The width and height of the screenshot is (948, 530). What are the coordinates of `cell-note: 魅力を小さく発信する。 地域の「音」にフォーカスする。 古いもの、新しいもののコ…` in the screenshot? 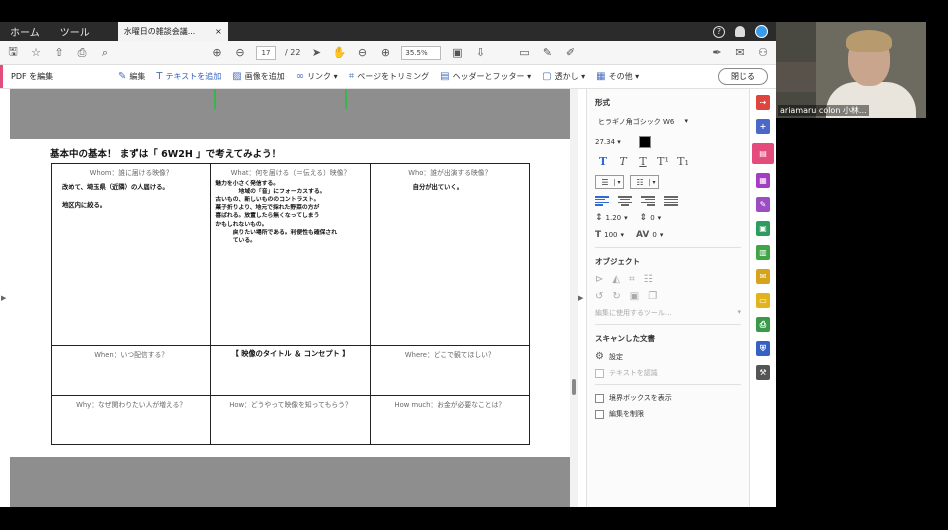 It's located at (290, 212).